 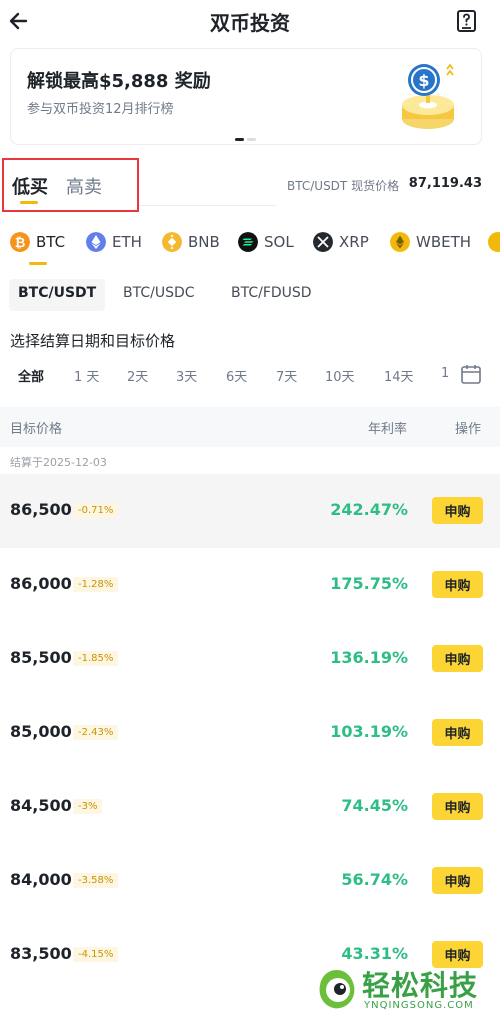 I want to click on settlement-section-title: 选择结算日期和目标价格, so click(x=93, y=341).